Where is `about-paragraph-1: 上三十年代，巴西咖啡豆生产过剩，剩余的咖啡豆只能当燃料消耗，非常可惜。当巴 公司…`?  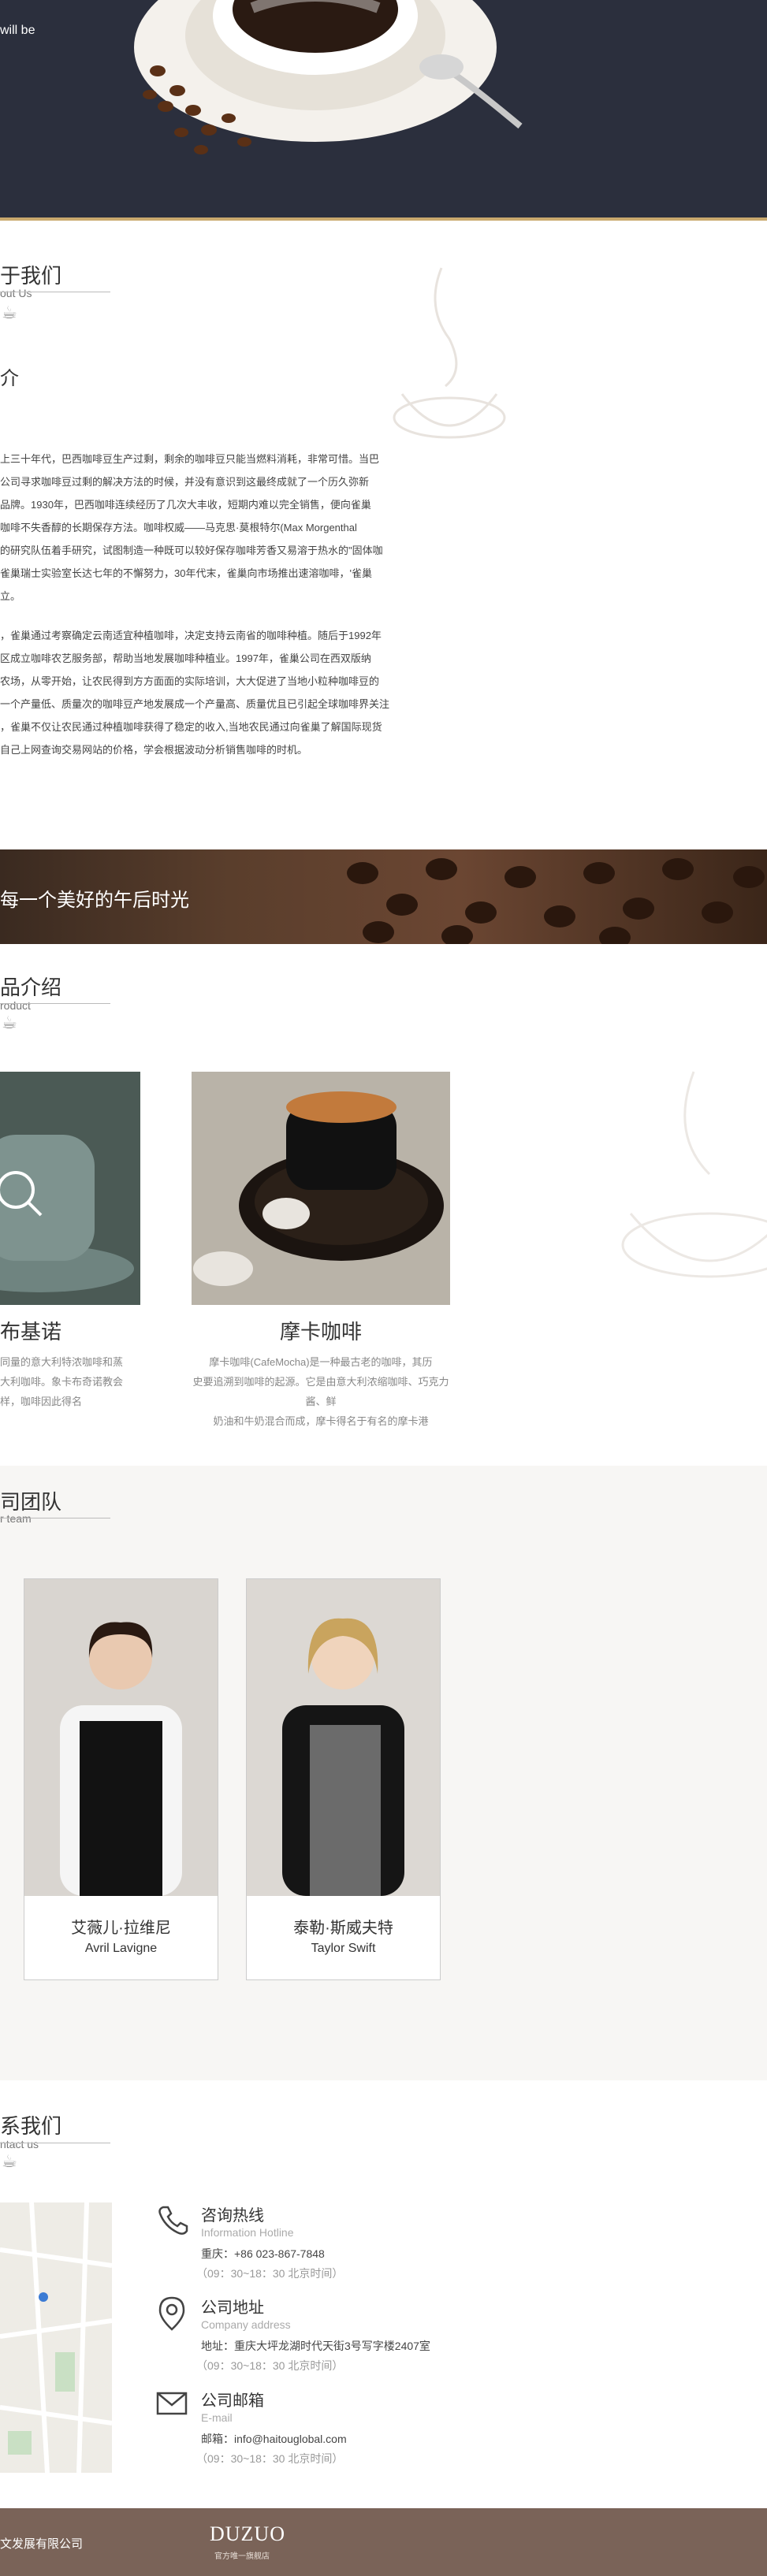
about-paragraph-1: 上三十年代，巴西咖啡豆生产过剩，剩余的咖啡豆只能当燃料消耗，非常可惜。当巴 公司… is located at coordinates (191, 528).